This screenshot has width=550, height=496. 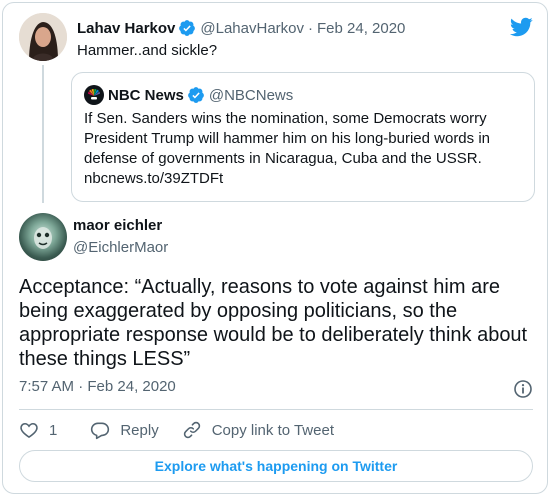 What do you see at coordinates (276, 466) in the screenshot?
I see `explore-twitter-button: Explore what's happening on Twitter` at bounding box center [276, 466].